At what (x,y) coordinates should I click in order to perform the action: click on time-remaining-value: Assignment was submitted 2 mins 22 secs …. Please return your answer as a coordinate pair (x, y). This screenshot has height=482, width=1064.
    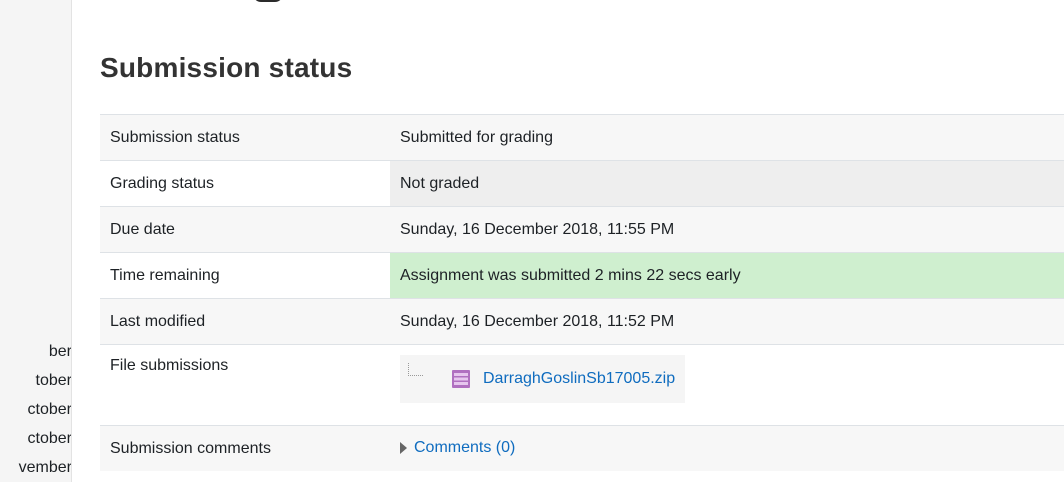
    Looking at the image, I should click on (727, 275).